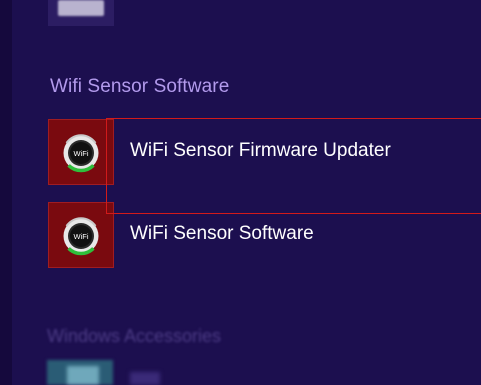  What do you see at coordinates (139, 87) in the screenshot?
I see `group-header-wifi-sensor-software: Wifi Sensor Software` at bounding box center [139, 87].